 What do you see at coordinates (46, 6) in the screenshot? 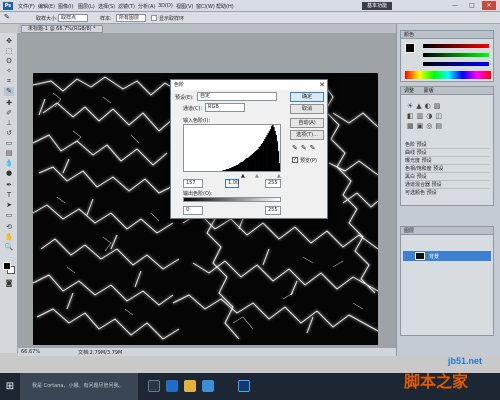
I see `menu-edit: 编辑(E)` at bounding box center [46, 6].